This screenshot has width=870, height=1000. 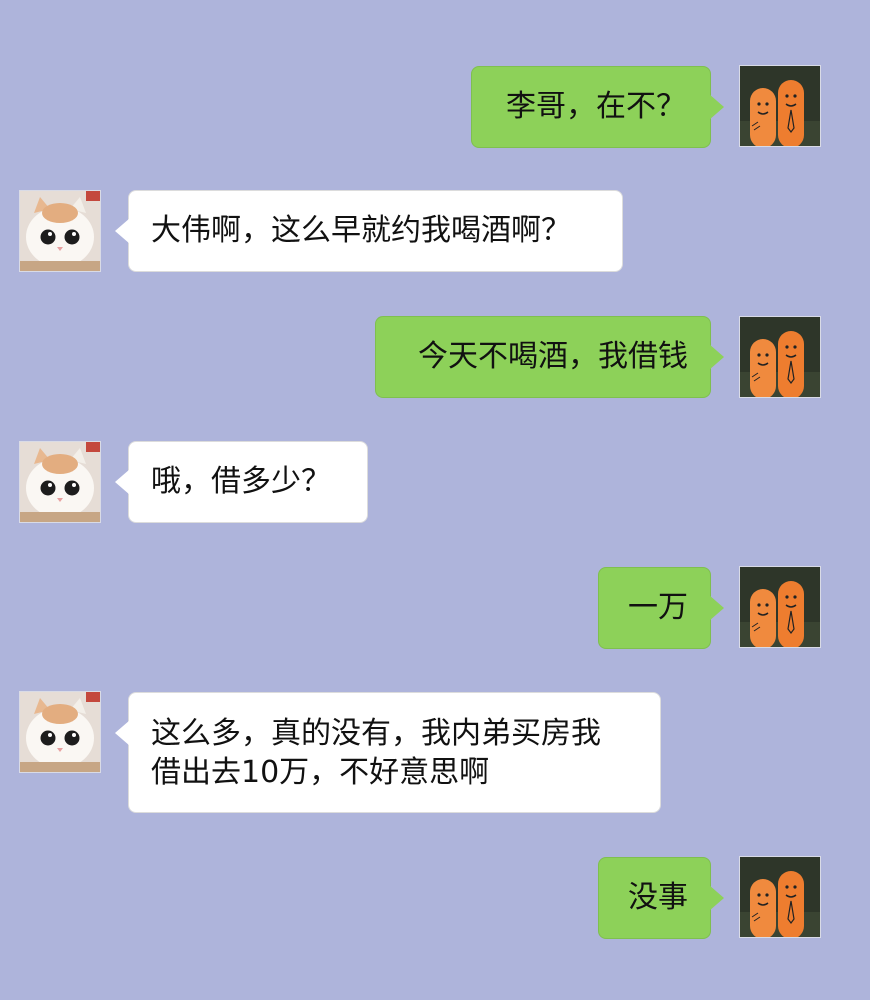 I want to click on outgoing-message-bubble: 一万, so click(x=661, y=608).